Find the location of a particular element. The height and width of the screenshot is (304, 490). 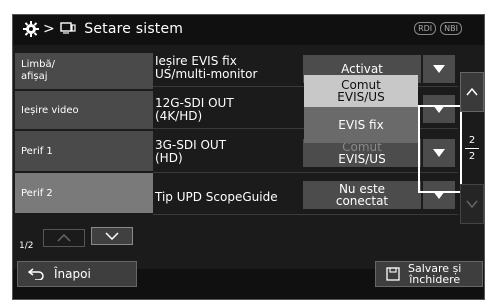

save-and-close-button: Salvare și închidere is located at coordinates (429, 274).